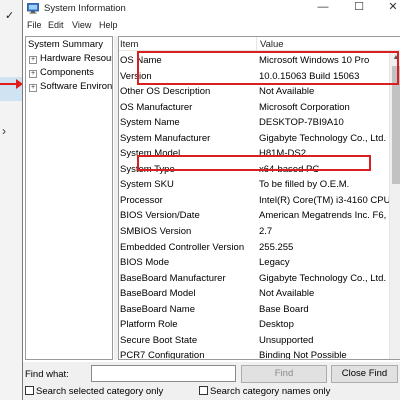 The height and width of the screenshot is (400, 400). What do you see at coordinates (149, 325) in the screenshot?
I see `row-item: Platform Role` at bounding box center [149, 325].